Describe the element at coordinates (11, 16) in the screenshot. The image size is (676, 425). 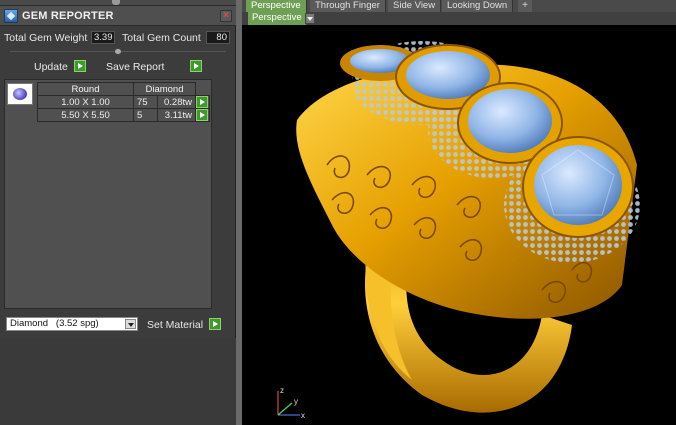
I see `gem-reporter-icon` at that location.